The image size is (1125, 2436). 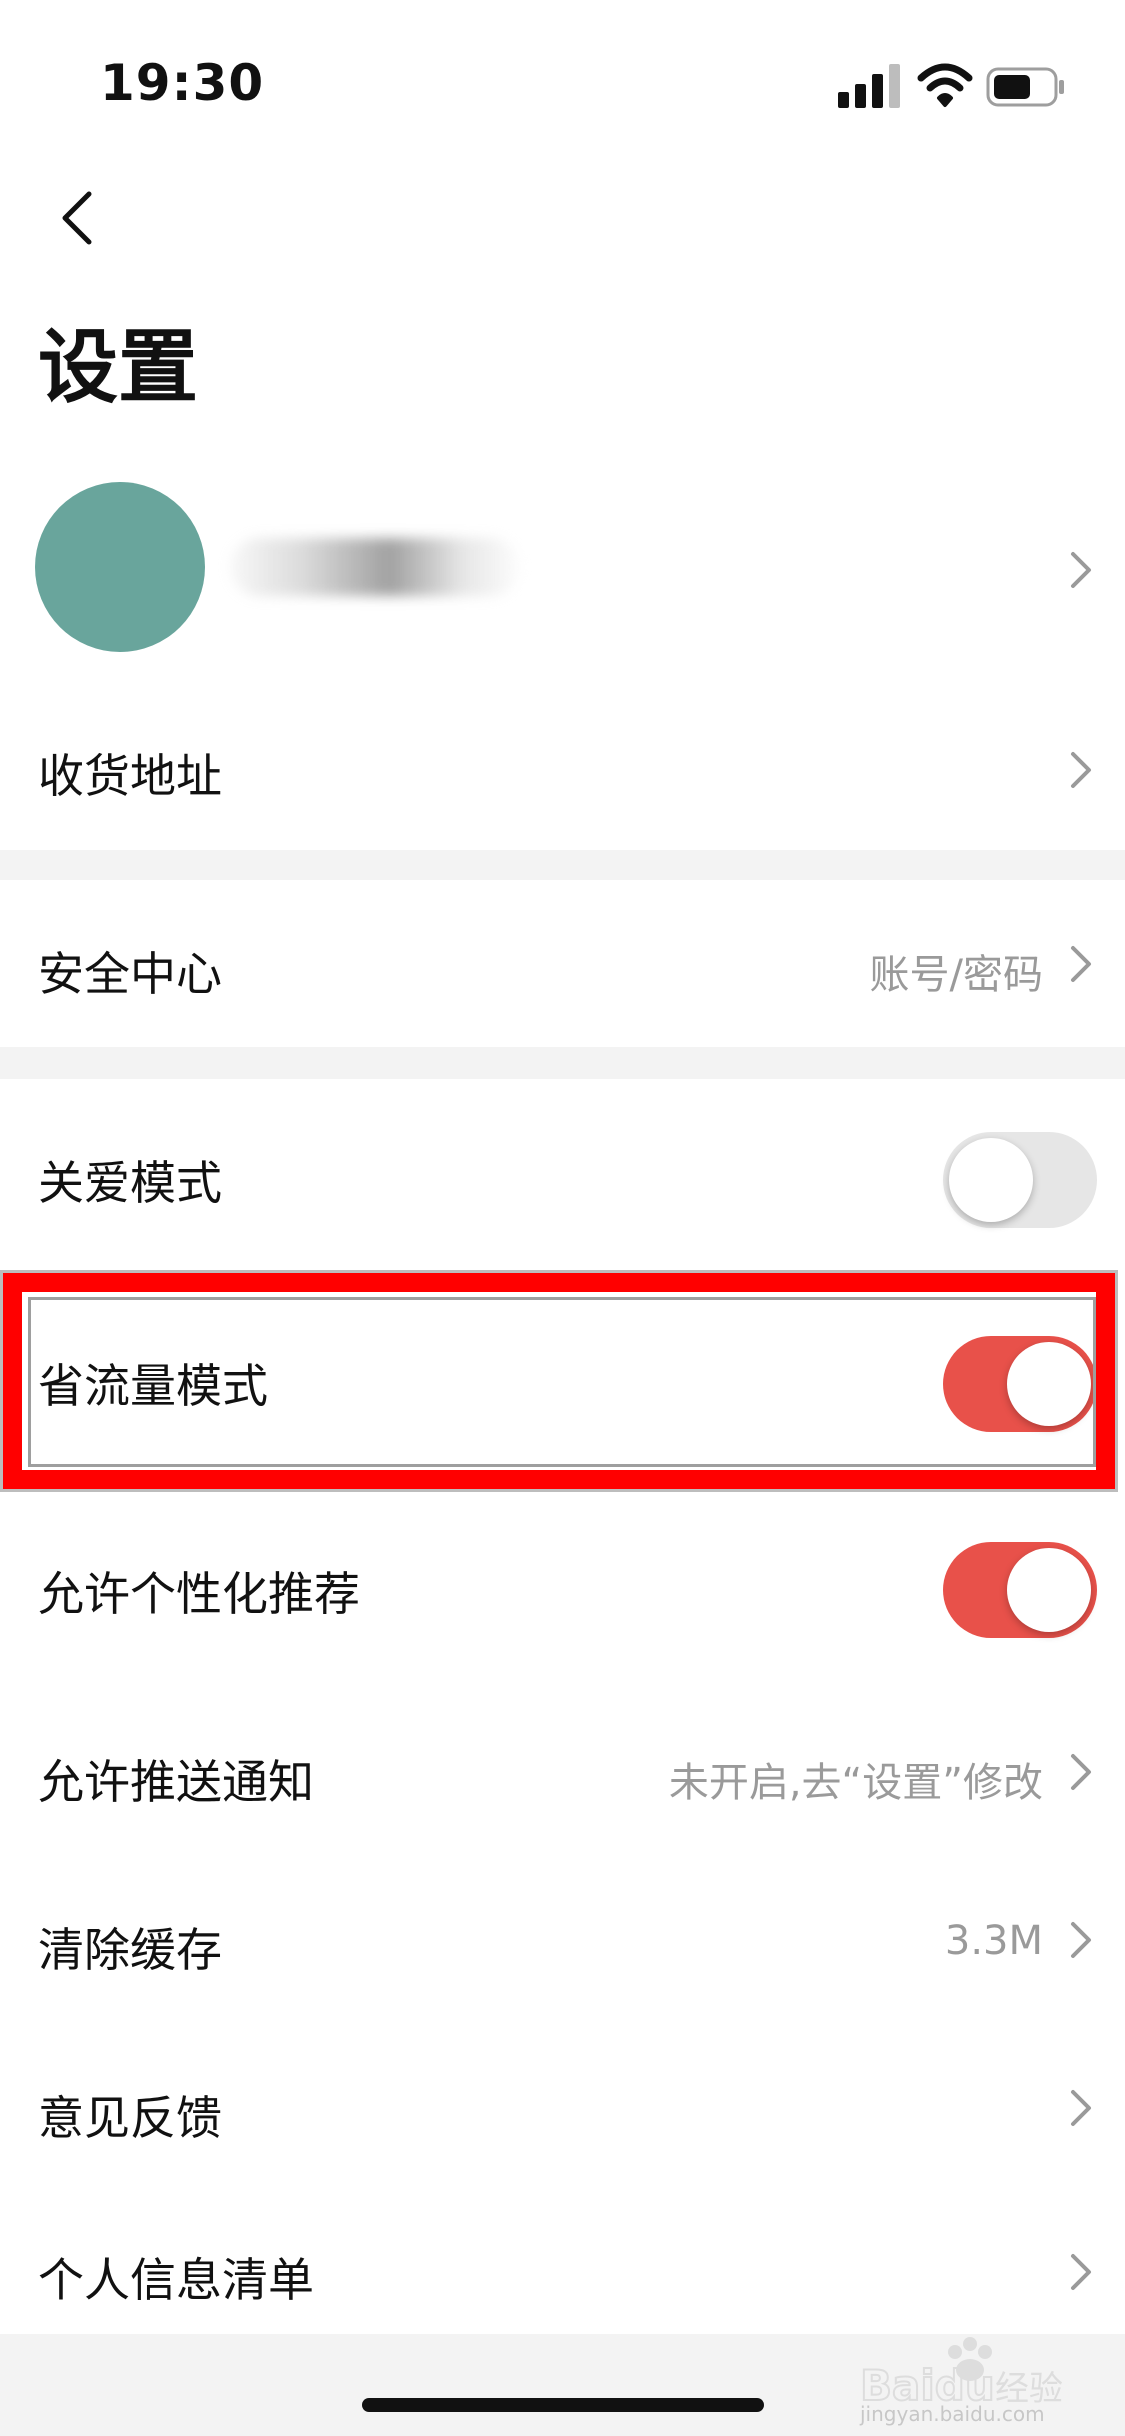 What do you see at coordinates (993, 1941) in the screenshot?
I see `clear-cache-value: 3.3M` at bounding box center [993, 1941].